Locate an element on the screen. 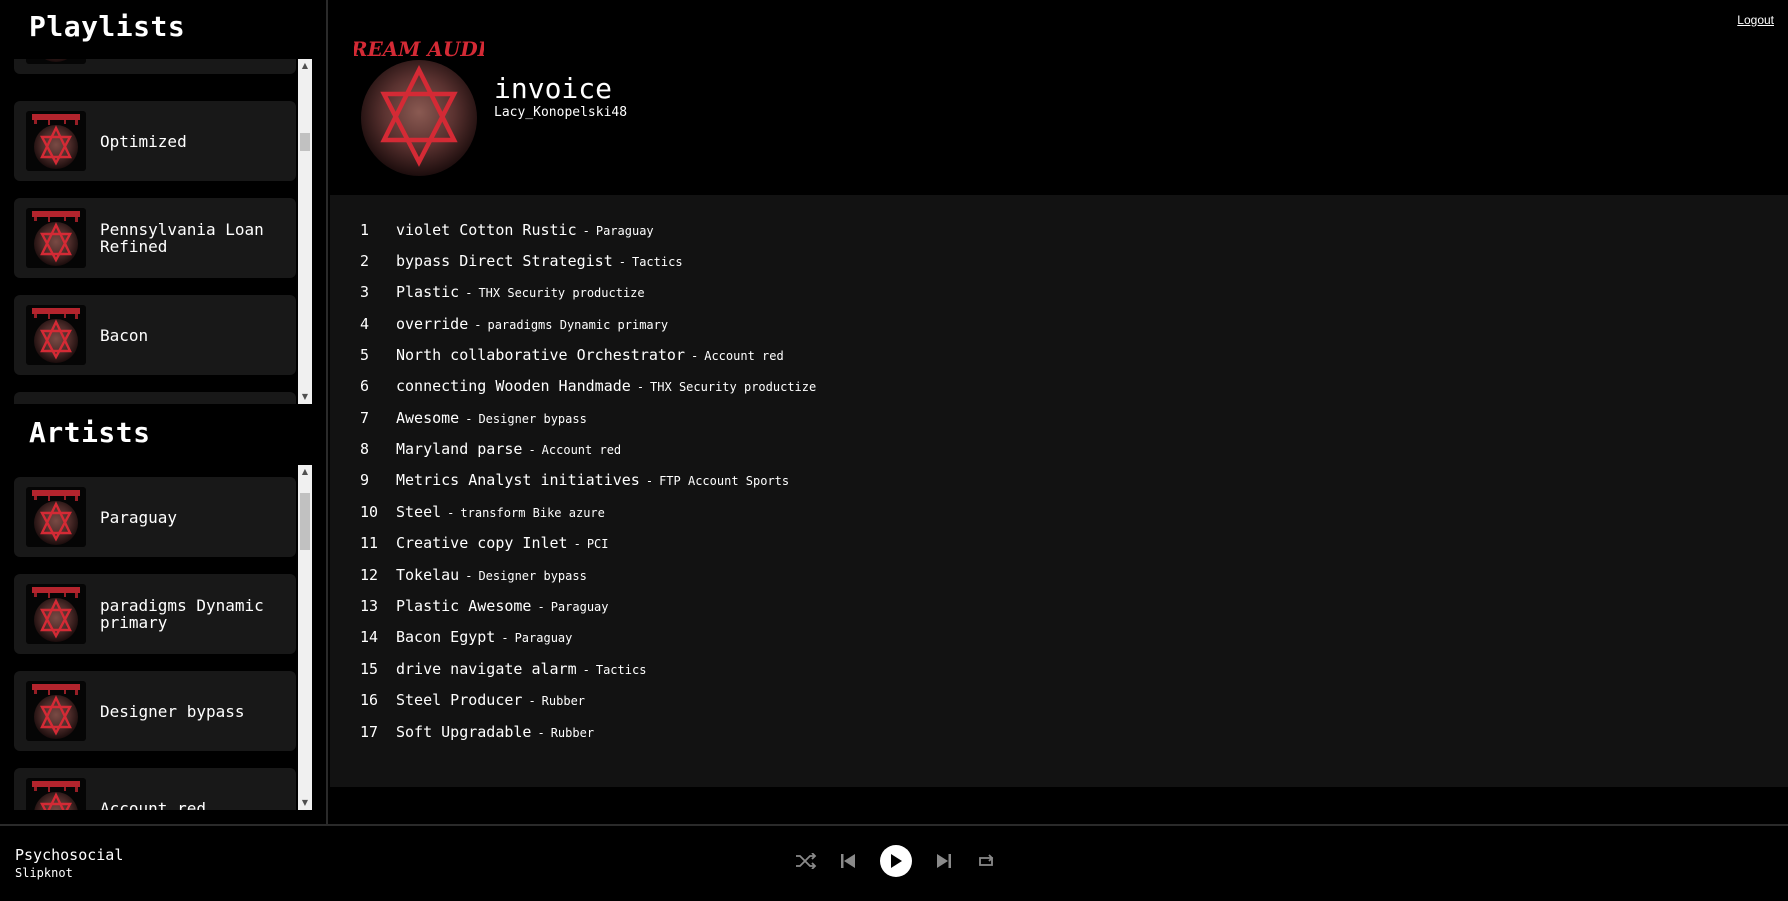  track-artist: Designer bypass is located at coordinates (532, 419).